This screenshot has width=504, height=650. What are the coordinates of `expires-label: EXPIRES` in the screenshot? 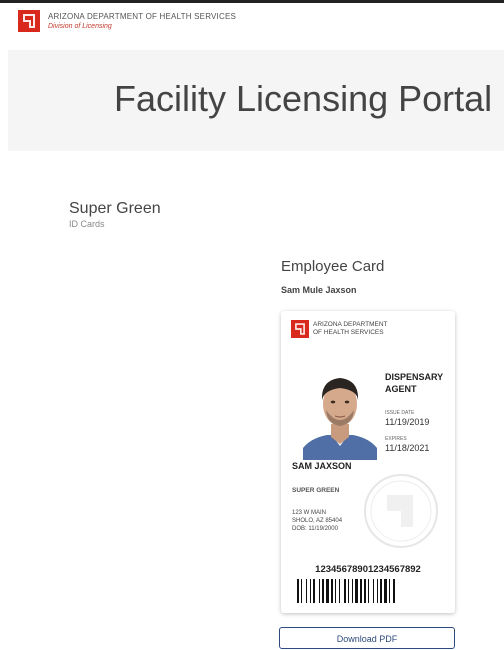 It's located at (396, 439).